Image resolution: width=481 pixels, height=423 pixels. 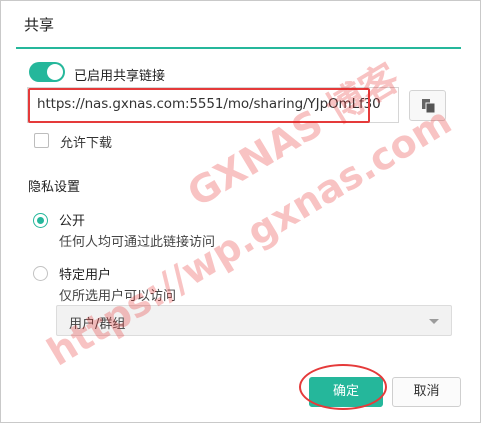 What do you see at coordinates (54, 187) in the screenshot?
I see `privacy-section-title: 隐私设置` at bounding box center [54, 187].